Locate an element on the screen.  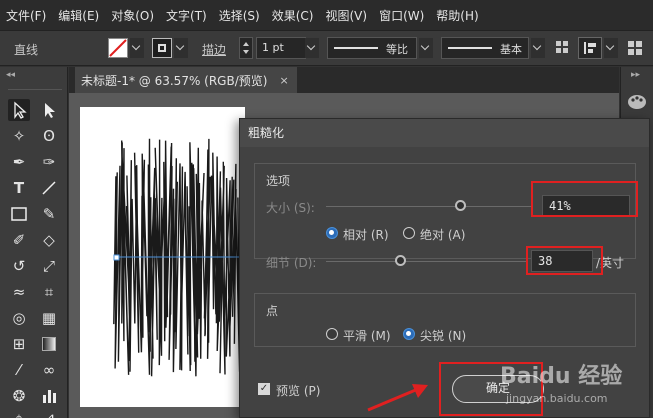
eyedropper-tool-icon: ⁄ is located at coordinates (19, 370).